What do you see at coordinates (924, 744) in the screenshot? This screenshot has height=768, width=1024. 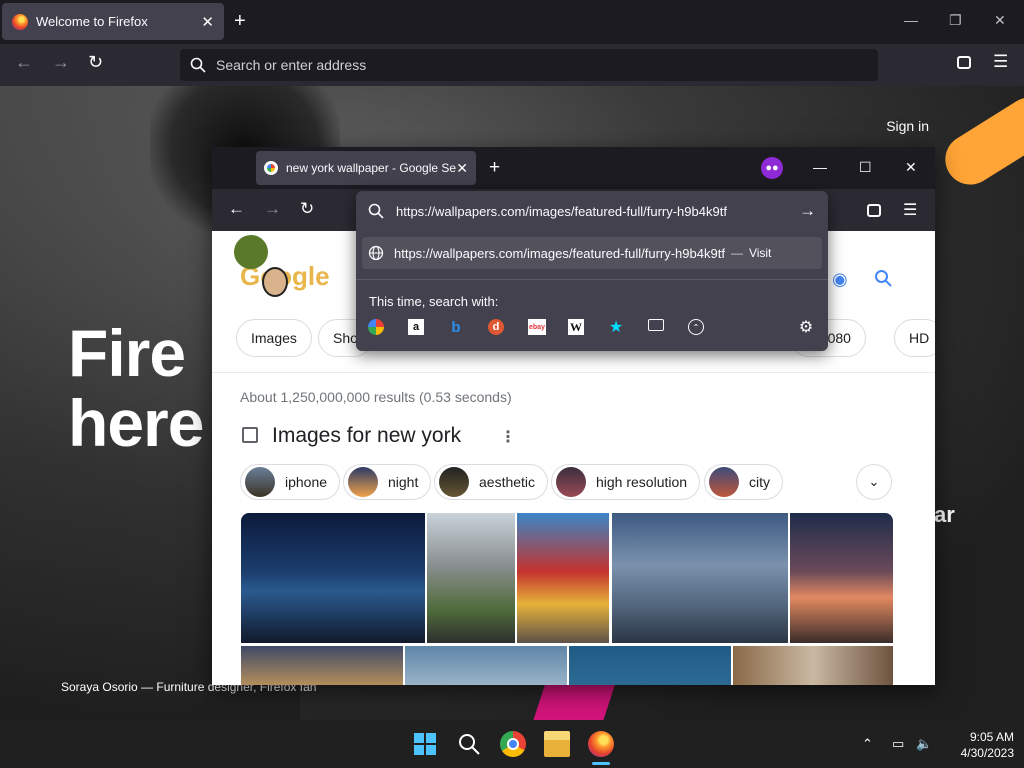 I see `volume-icon: 🔈` at bounding box center [924, 744].